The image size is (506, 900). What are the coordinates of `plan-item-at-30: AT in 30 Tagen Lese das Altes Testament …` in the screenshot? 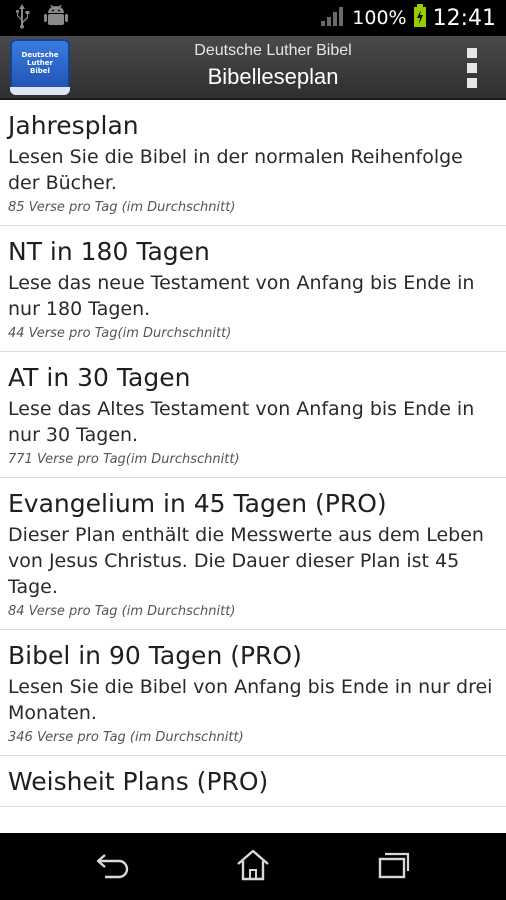 It's located at (253, 415).